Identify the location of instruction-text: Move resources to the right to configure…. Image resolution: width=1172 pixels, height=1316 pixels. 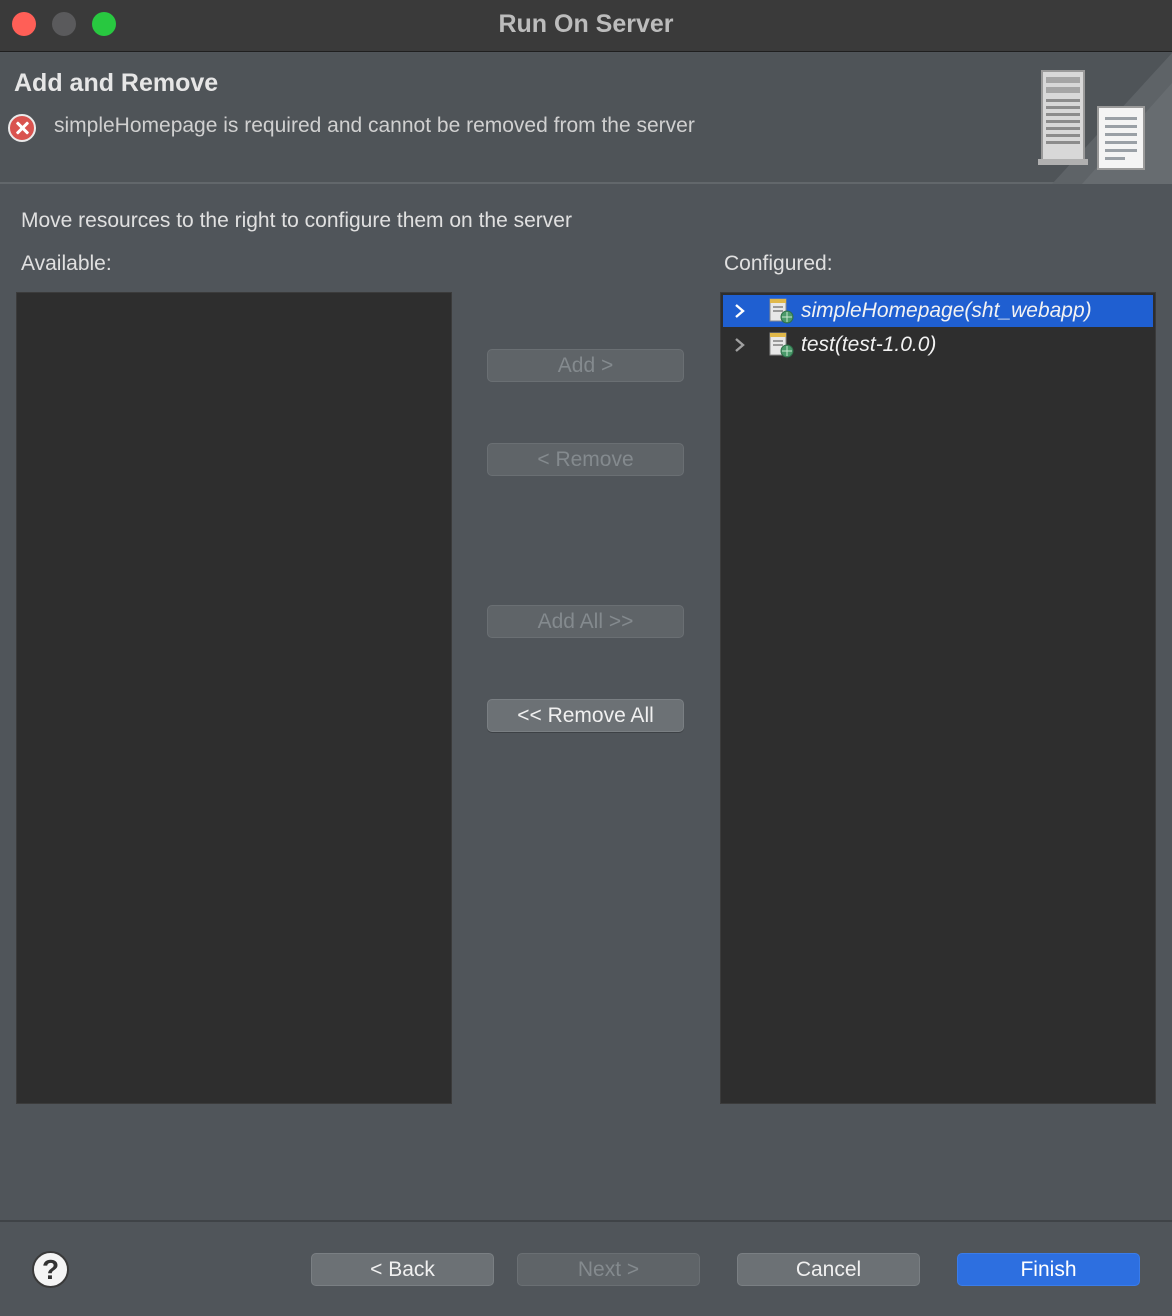
(296, 220).